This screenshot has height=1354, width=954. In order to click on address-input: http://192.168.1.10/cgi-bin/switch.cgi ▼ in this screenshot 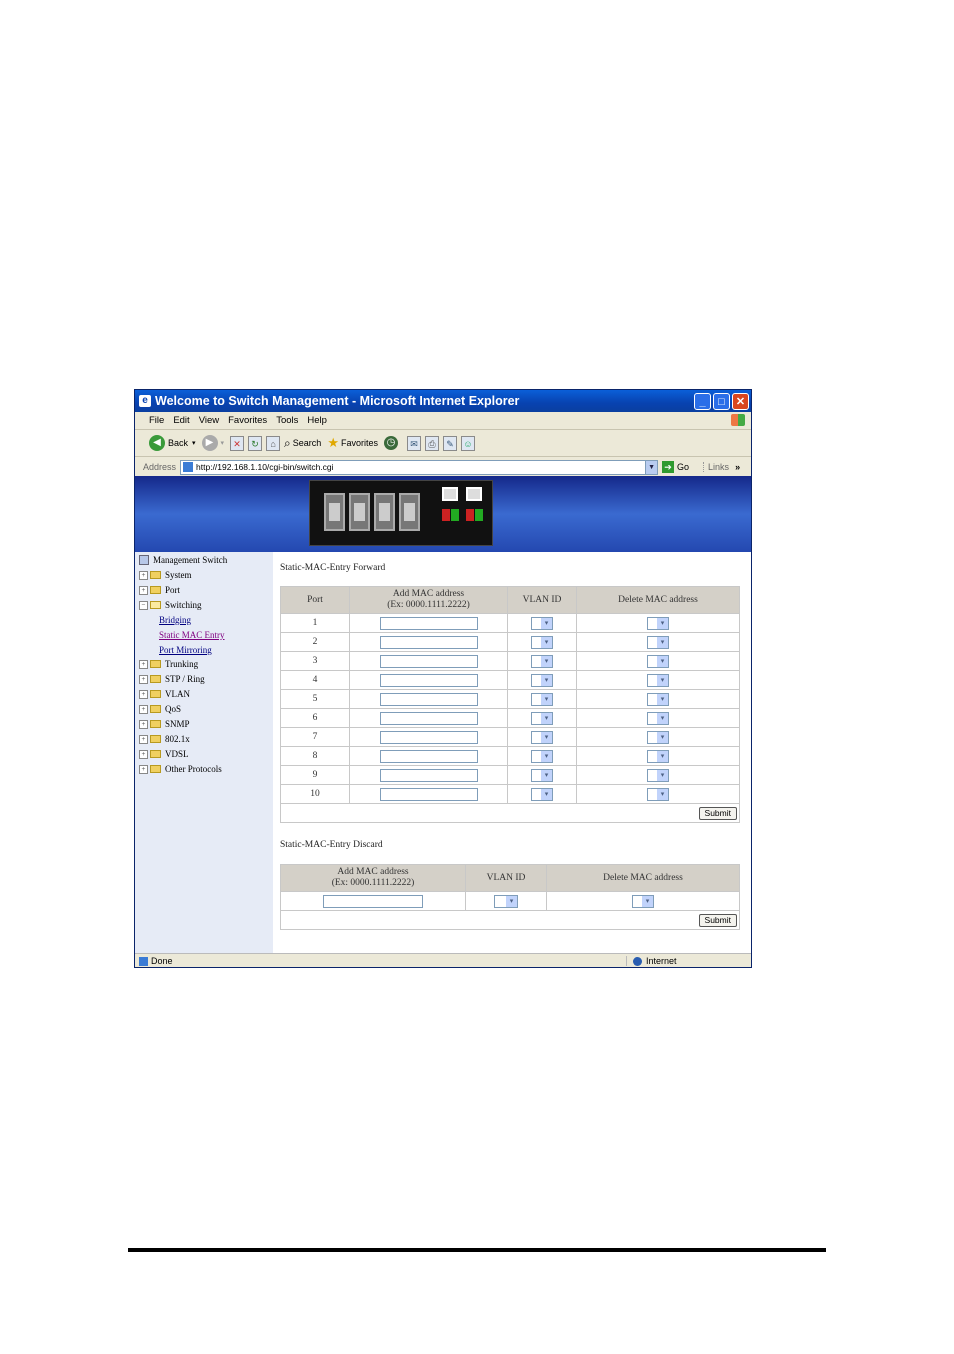, I will do `click(419, 467)`.